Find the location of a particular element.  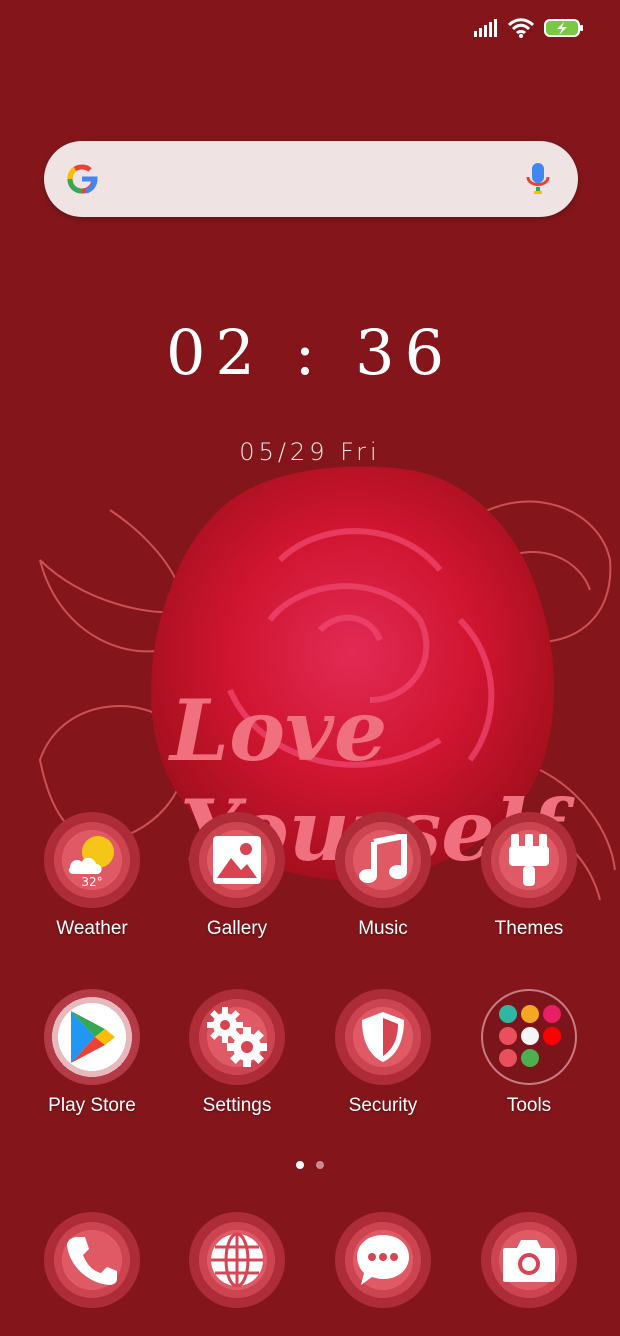

status-bar is located at coordinates (529, 28).